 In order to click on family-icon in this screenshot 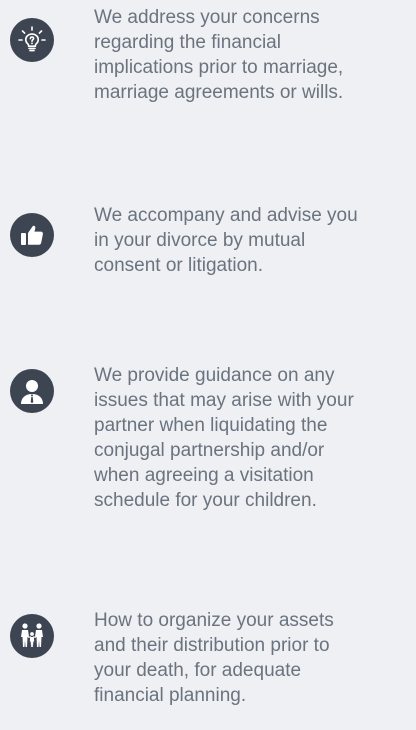, I will do `click(32, 636)`.